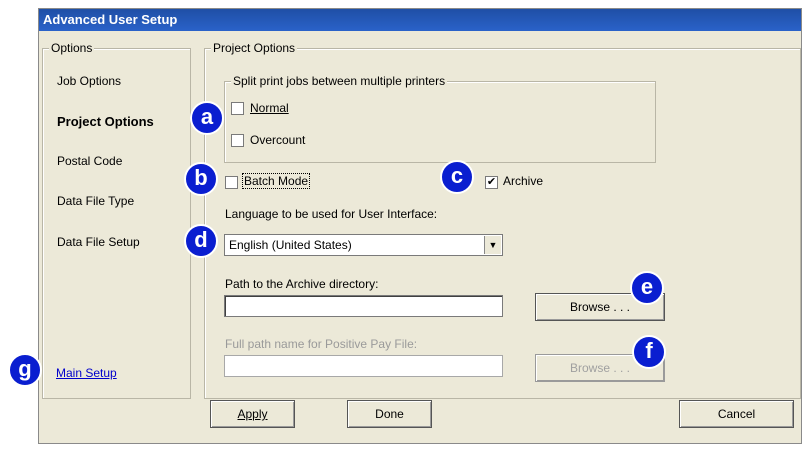 The image size is (802, 449). I want to click on callout-e: e, so click(647, 288).